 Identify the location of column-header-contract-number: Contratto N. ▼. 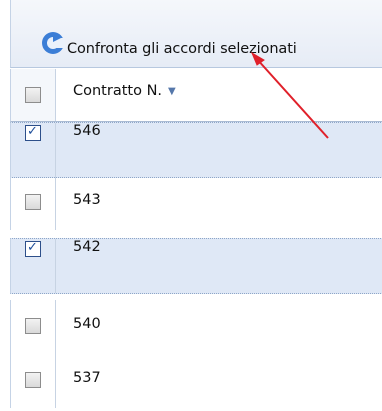
(124, 91).